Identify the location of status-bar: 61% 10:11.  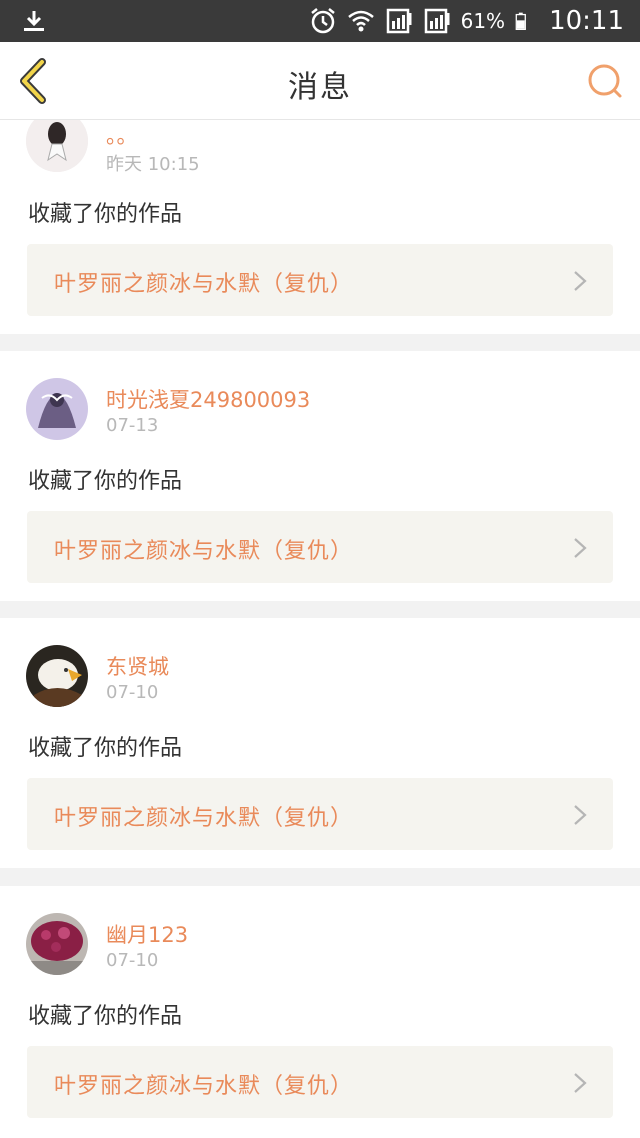
(320, 21).